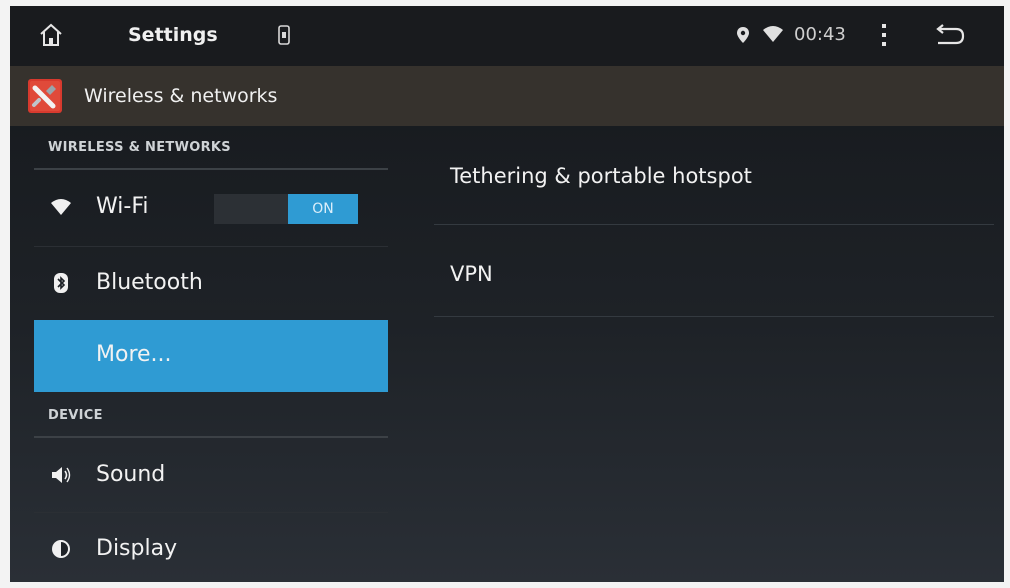 The width and height of the screenshot is (1010, 588). Describe the element at coordinates (714, 271) in the screenshot. I see `list-item-vpn: VPN` at that location.